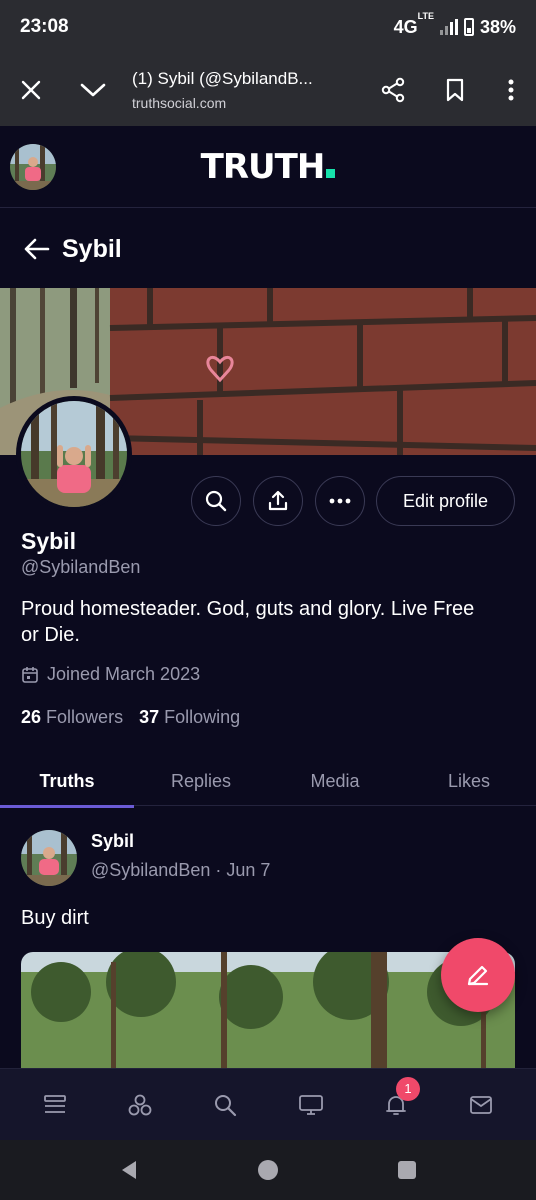  What do you see at coordinates (33, 167) in the screenshot?
I see `header-avatar` at bounding box center [33, 167].